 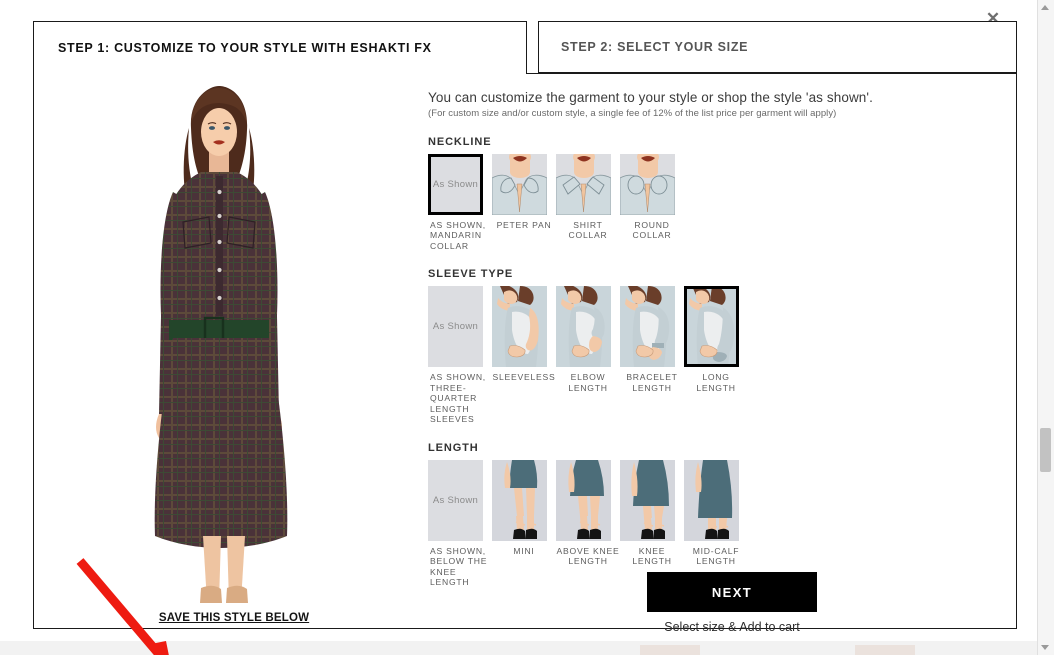 I want to click on neckline-option-round-collar: ROUND COLLAR, so click(x=652, y=197).